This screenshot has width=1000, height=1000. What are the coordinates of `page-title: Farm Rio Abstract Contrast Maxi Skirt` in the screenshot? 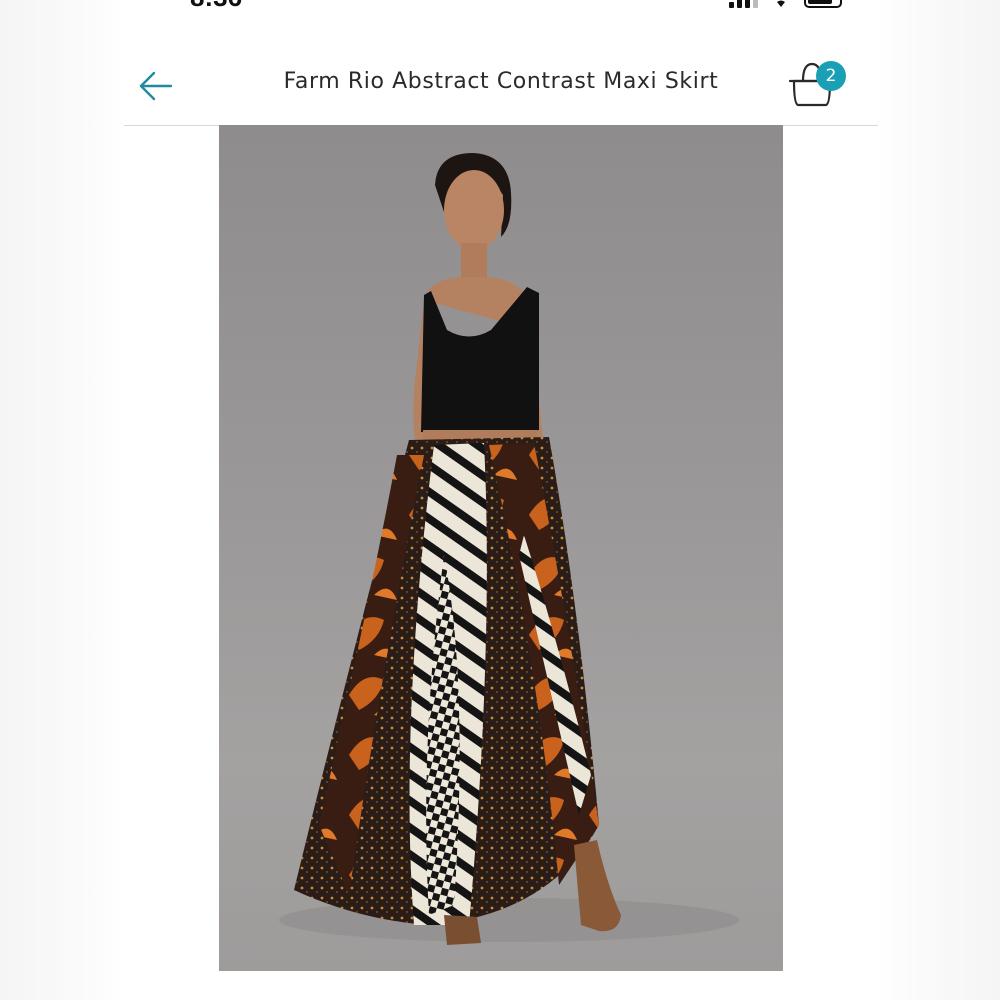 It's located at (501, 81).